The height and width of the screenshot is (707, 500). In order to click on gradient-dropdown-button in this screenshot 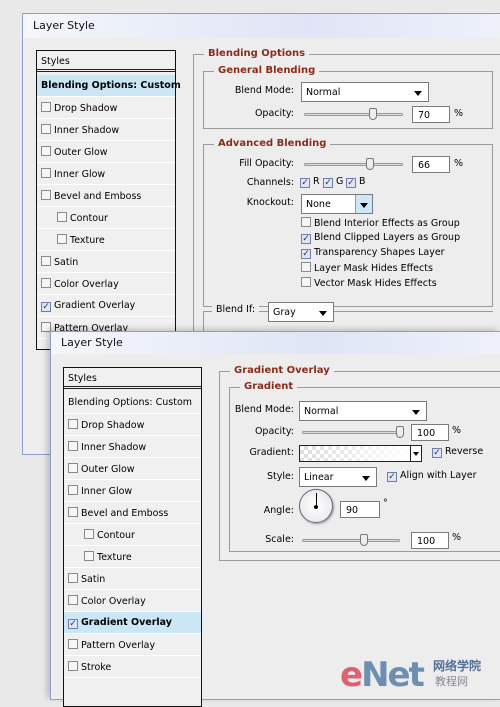, I will do `click(415, 453)`.